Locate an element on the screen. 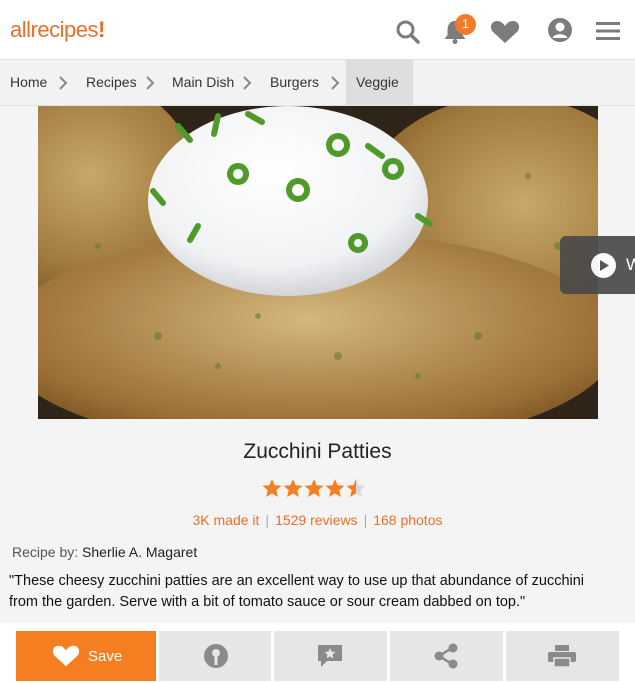  review-icon is located at coordinates (330, 656).